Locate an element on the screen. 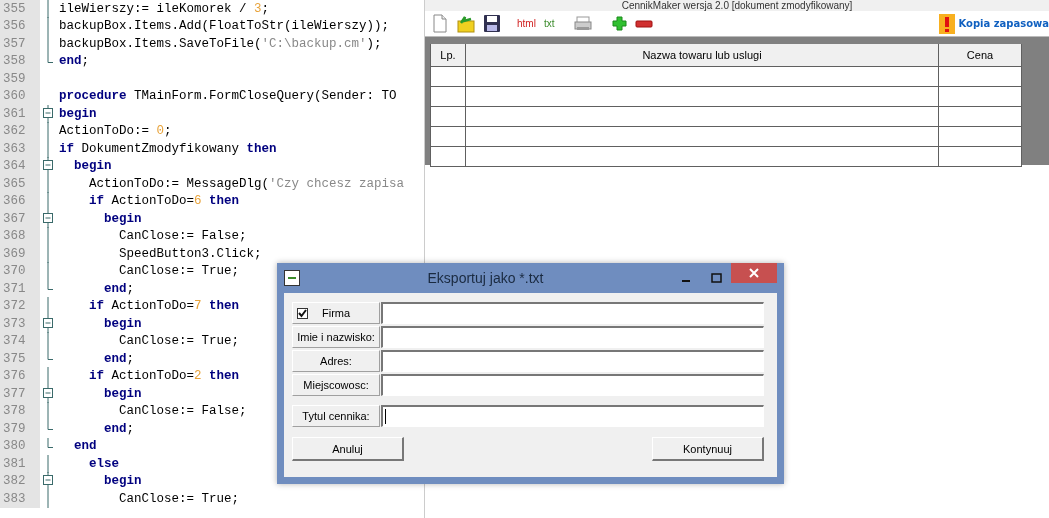  printer-icon is located at coordinates (583, 23).